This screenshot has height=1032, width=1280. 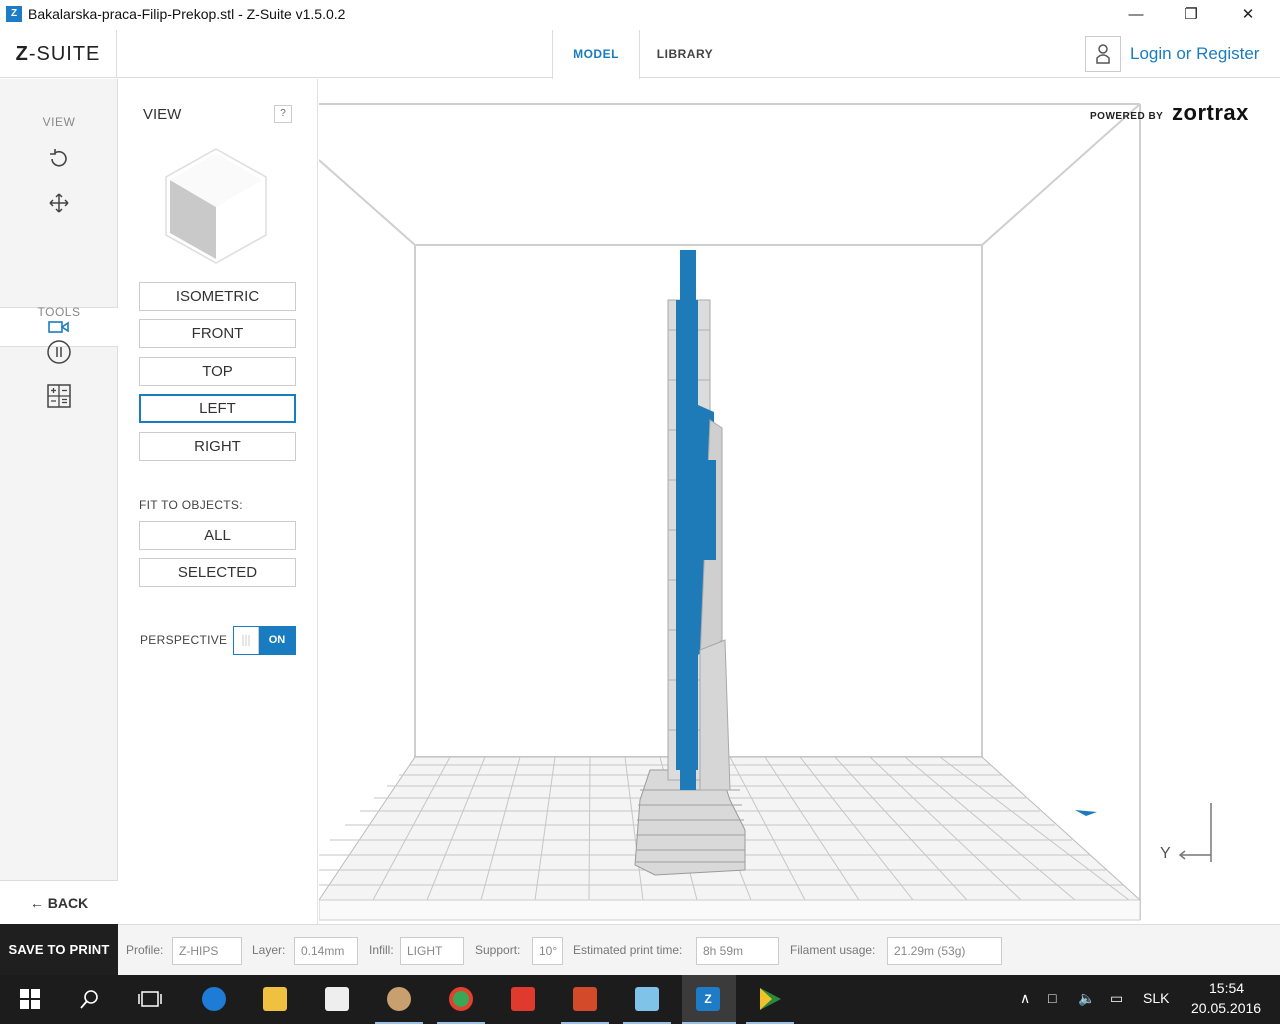 I want to click on camera-marker, so click(x=1086, y=813).